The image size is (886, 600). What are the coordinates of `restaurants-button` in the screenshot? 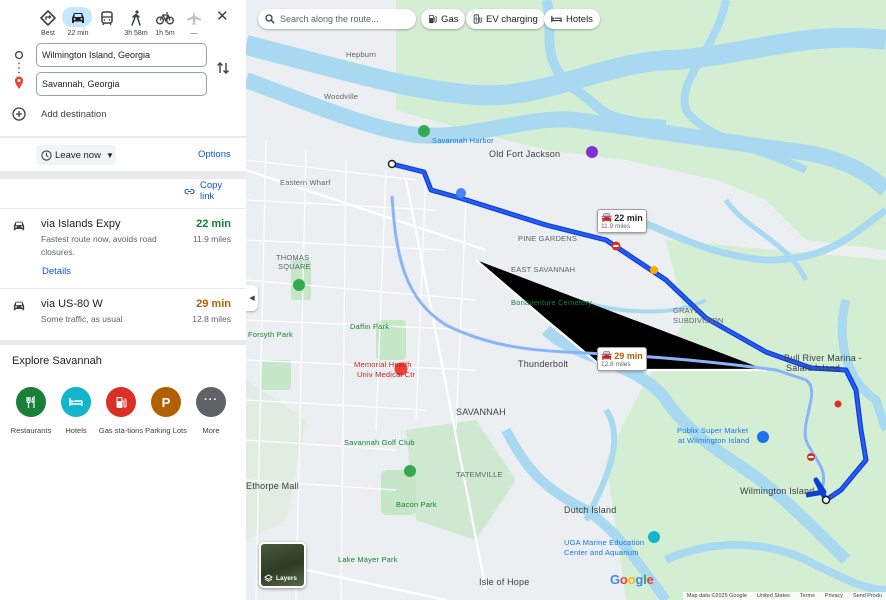 It's located at (31, 402).